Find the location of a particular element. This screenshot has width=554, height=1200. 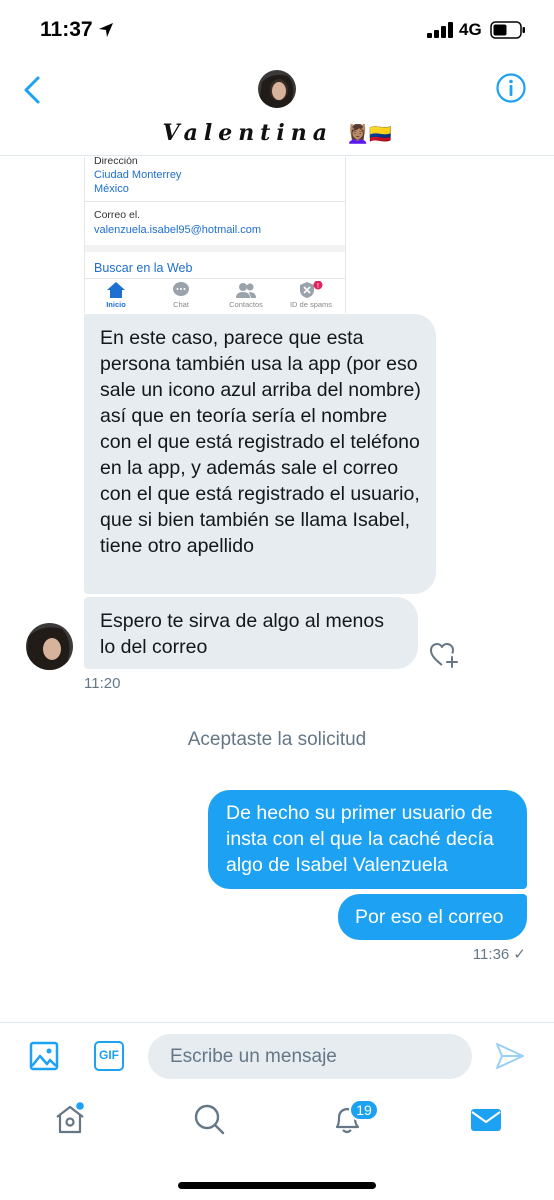

contacts-icon is located at coordinates (246, 290).